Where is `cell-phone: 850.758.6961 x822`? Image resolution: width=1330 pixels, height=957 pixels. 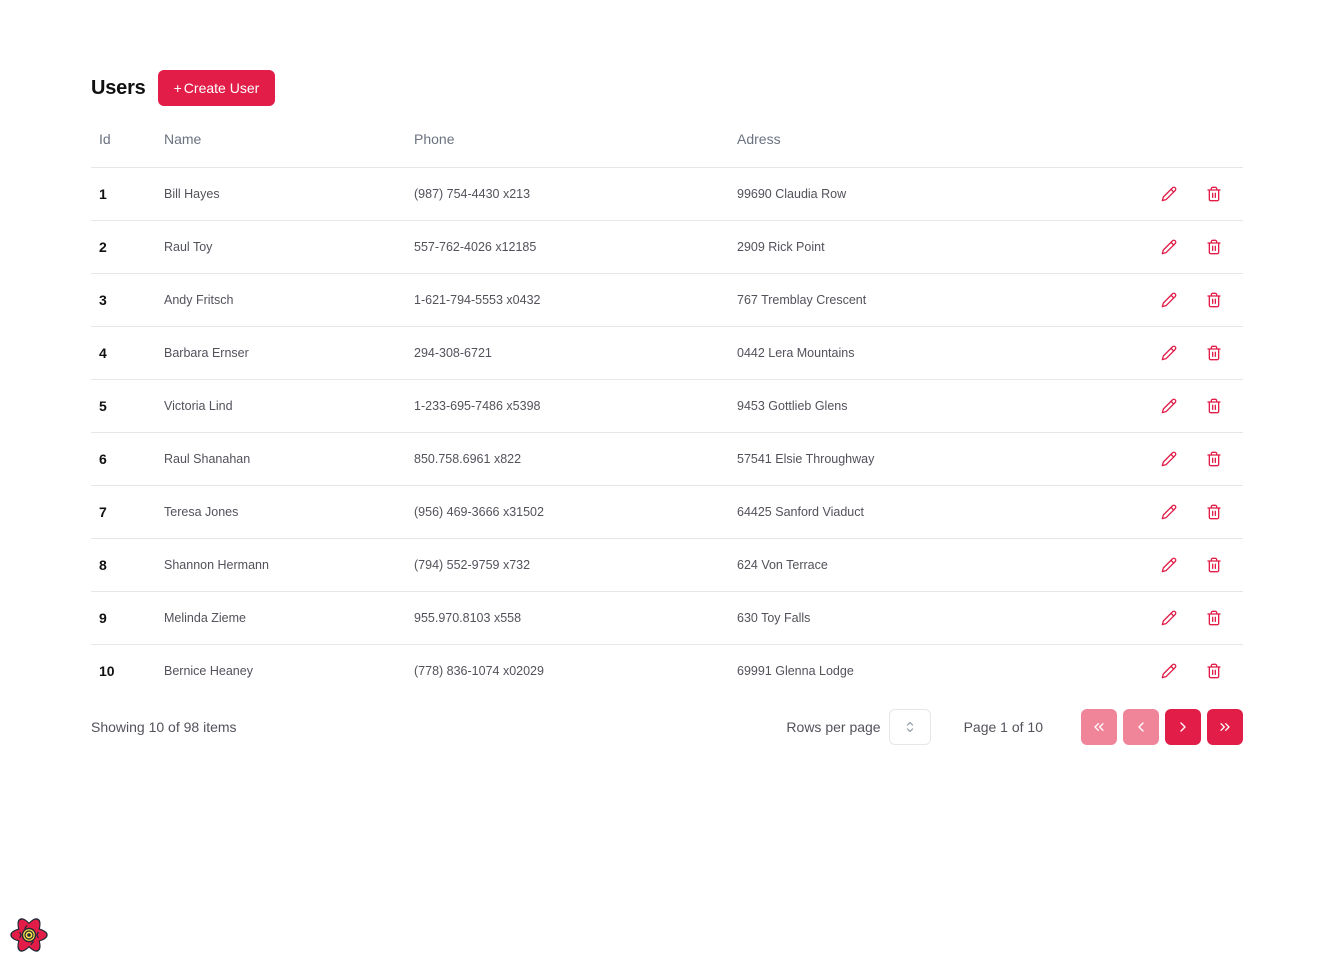
cell-phone: 850.758.6961 x822 is located at coordinates (575, 459).